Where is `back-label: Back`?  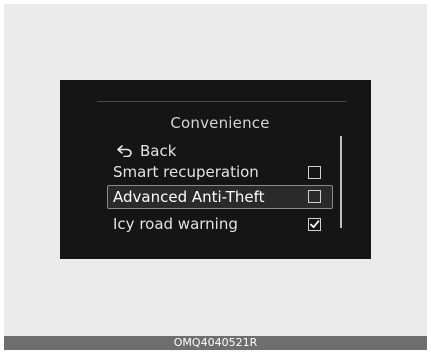
back-label: Back is located at coordinates (158, 151).